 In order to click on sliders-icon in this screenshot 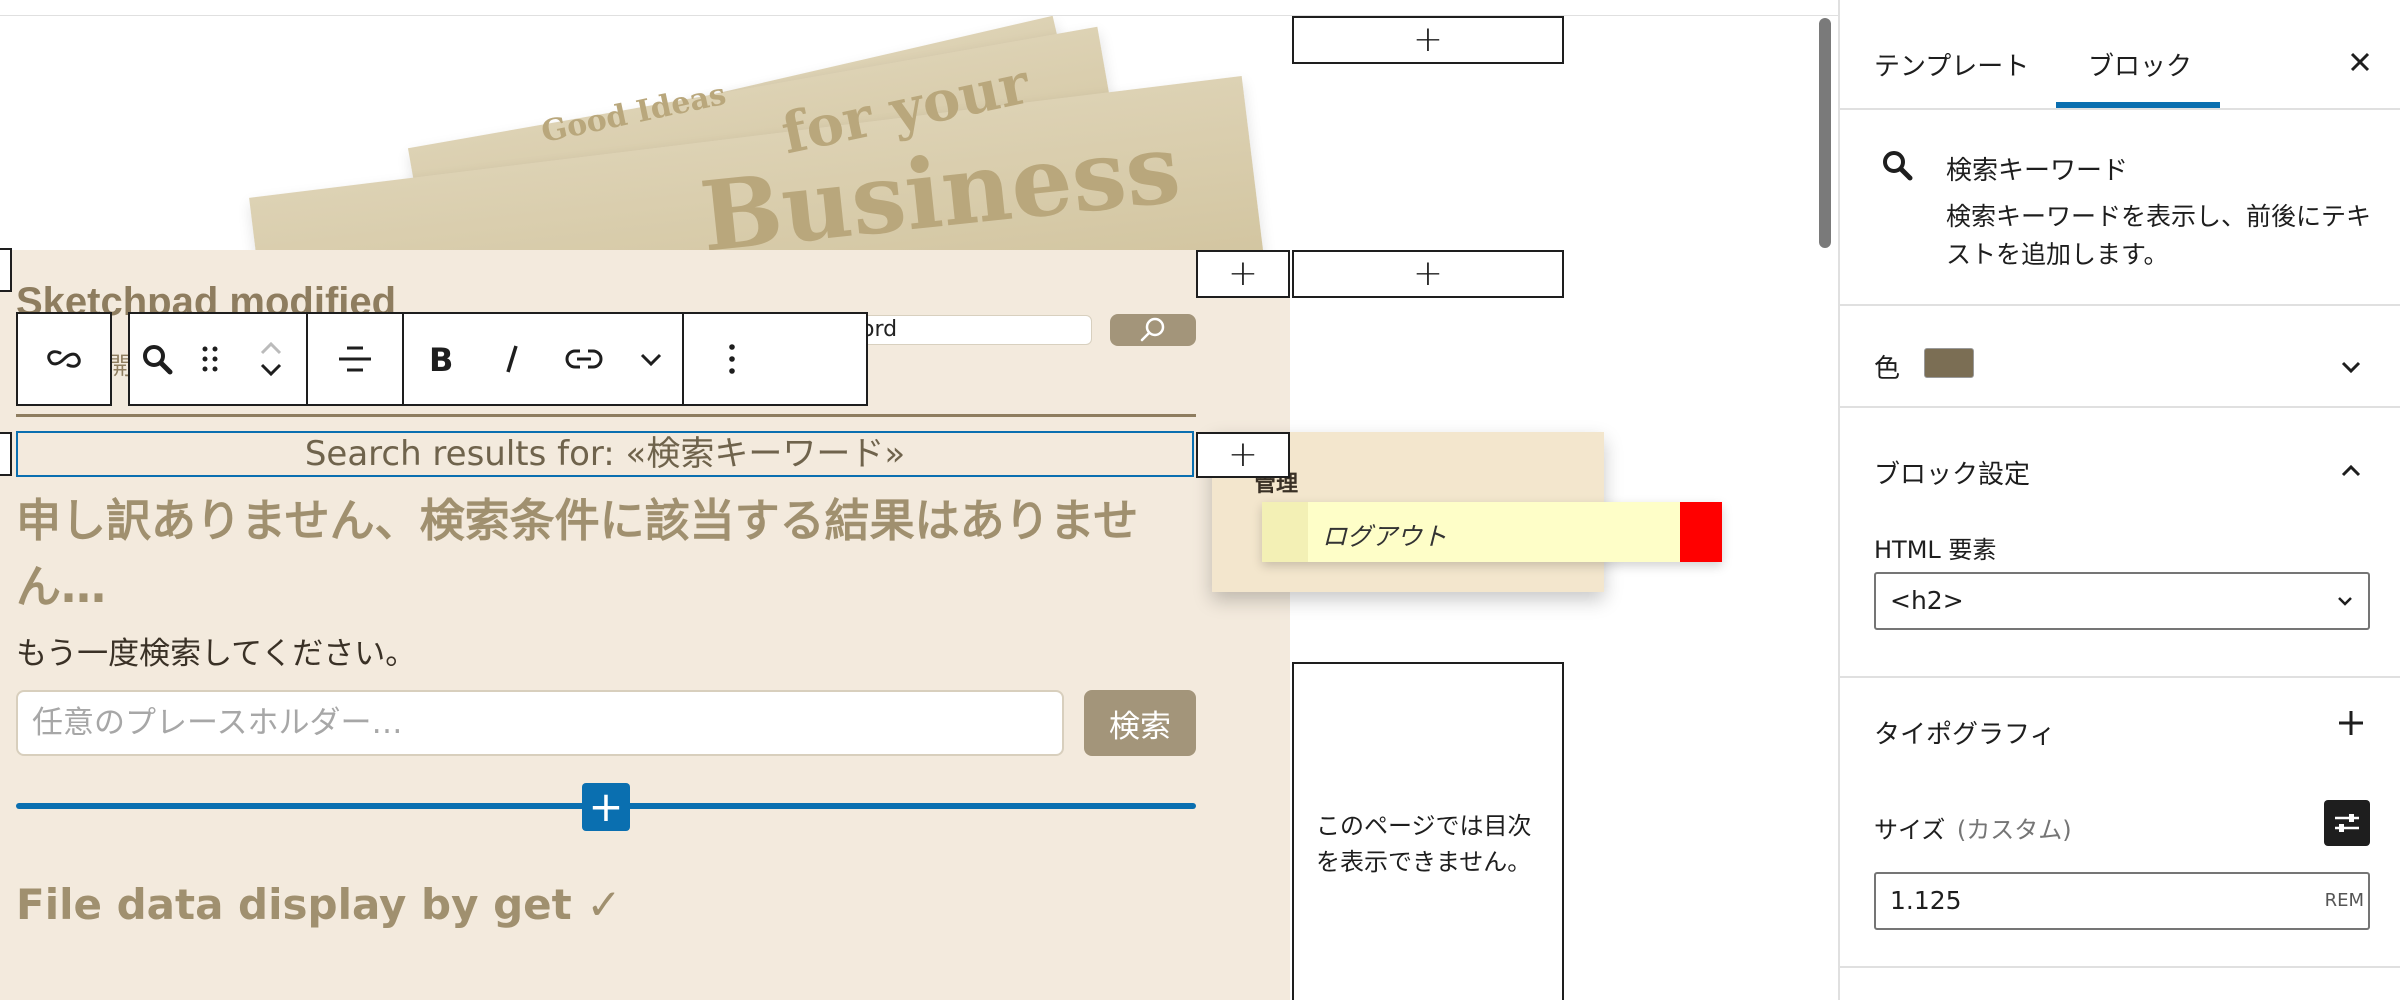, I will do `click(2347, 823)`.